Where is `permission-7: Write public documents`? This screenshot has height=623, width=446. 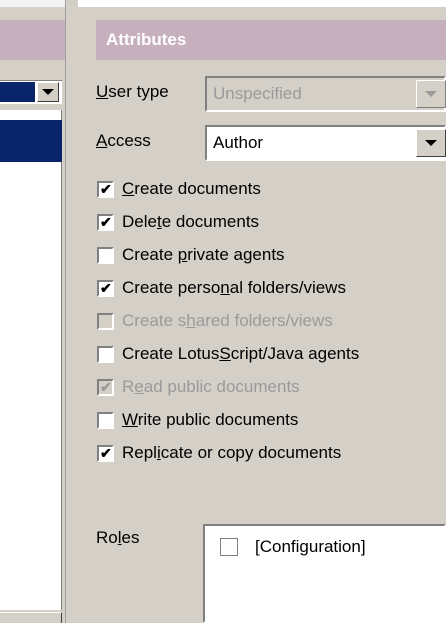
permission-7: Write public documents is located at coordinates (197, 420).